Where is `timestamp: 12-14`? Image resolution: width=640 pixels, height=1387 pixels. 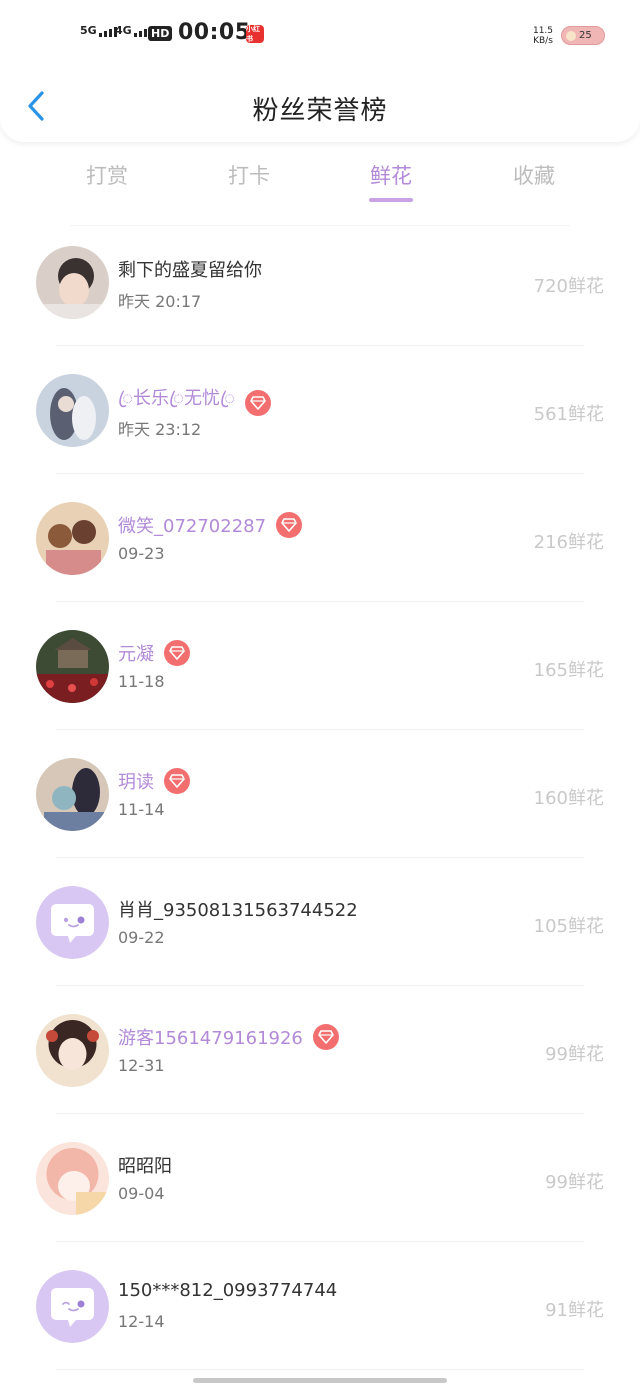
timestamp: 12-14 is located at coordinates (141, 1321).